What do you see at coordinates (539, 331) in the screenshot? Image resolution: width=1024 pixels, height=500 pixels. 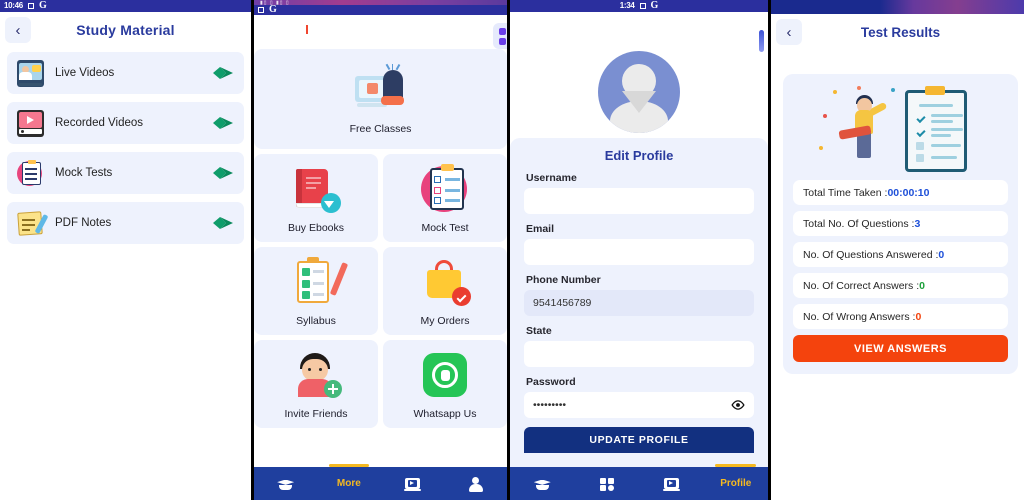 I see `state-label: State` at bounding box center [539, 331].